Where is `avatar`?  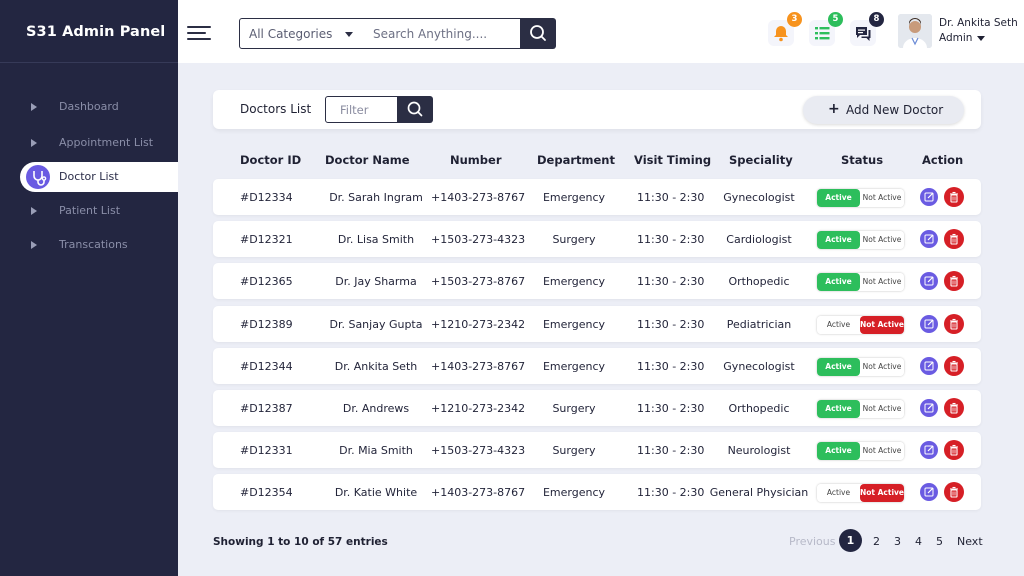
avatar is located at coordinates (915, 31).